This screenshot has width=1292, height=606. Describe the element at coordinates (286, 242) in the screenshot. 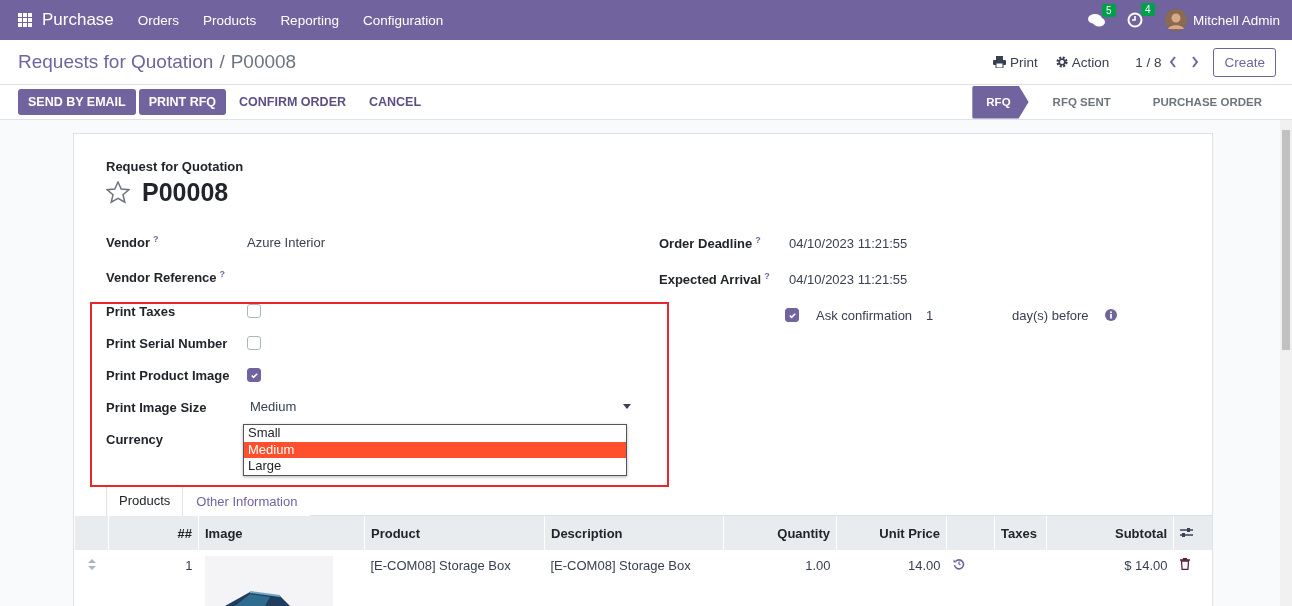

I see `field-value: Azure Interior` at that location.